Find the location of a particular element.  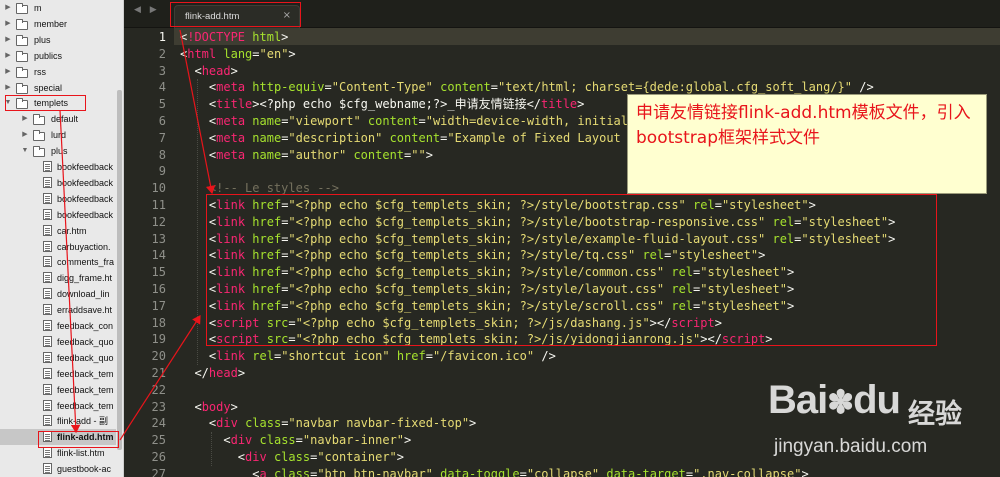

line-number: 12 is located at coordinates (158, 221).